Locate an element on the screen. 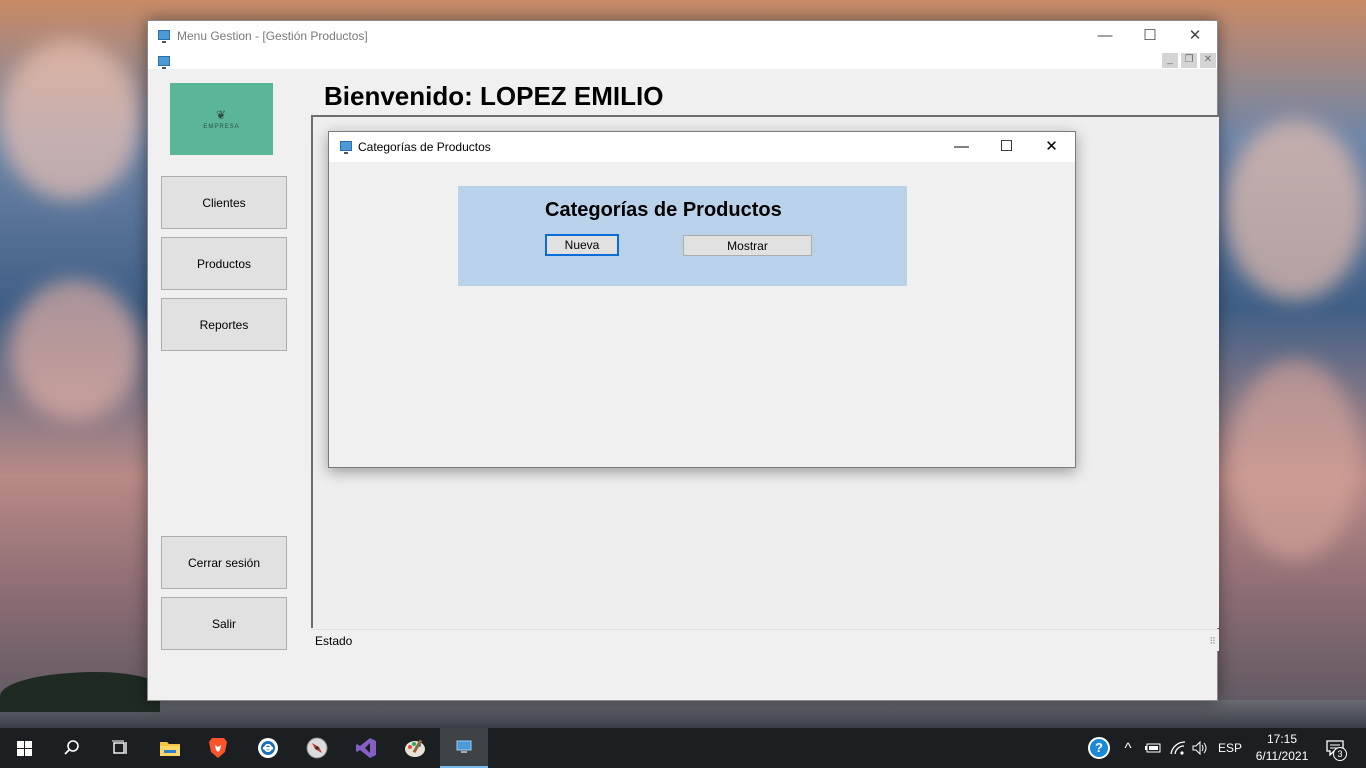 Image resolution: width=1366 pixels, height=768 pixels. logo-text: EMPRESA is located at coordinates (221, 127).